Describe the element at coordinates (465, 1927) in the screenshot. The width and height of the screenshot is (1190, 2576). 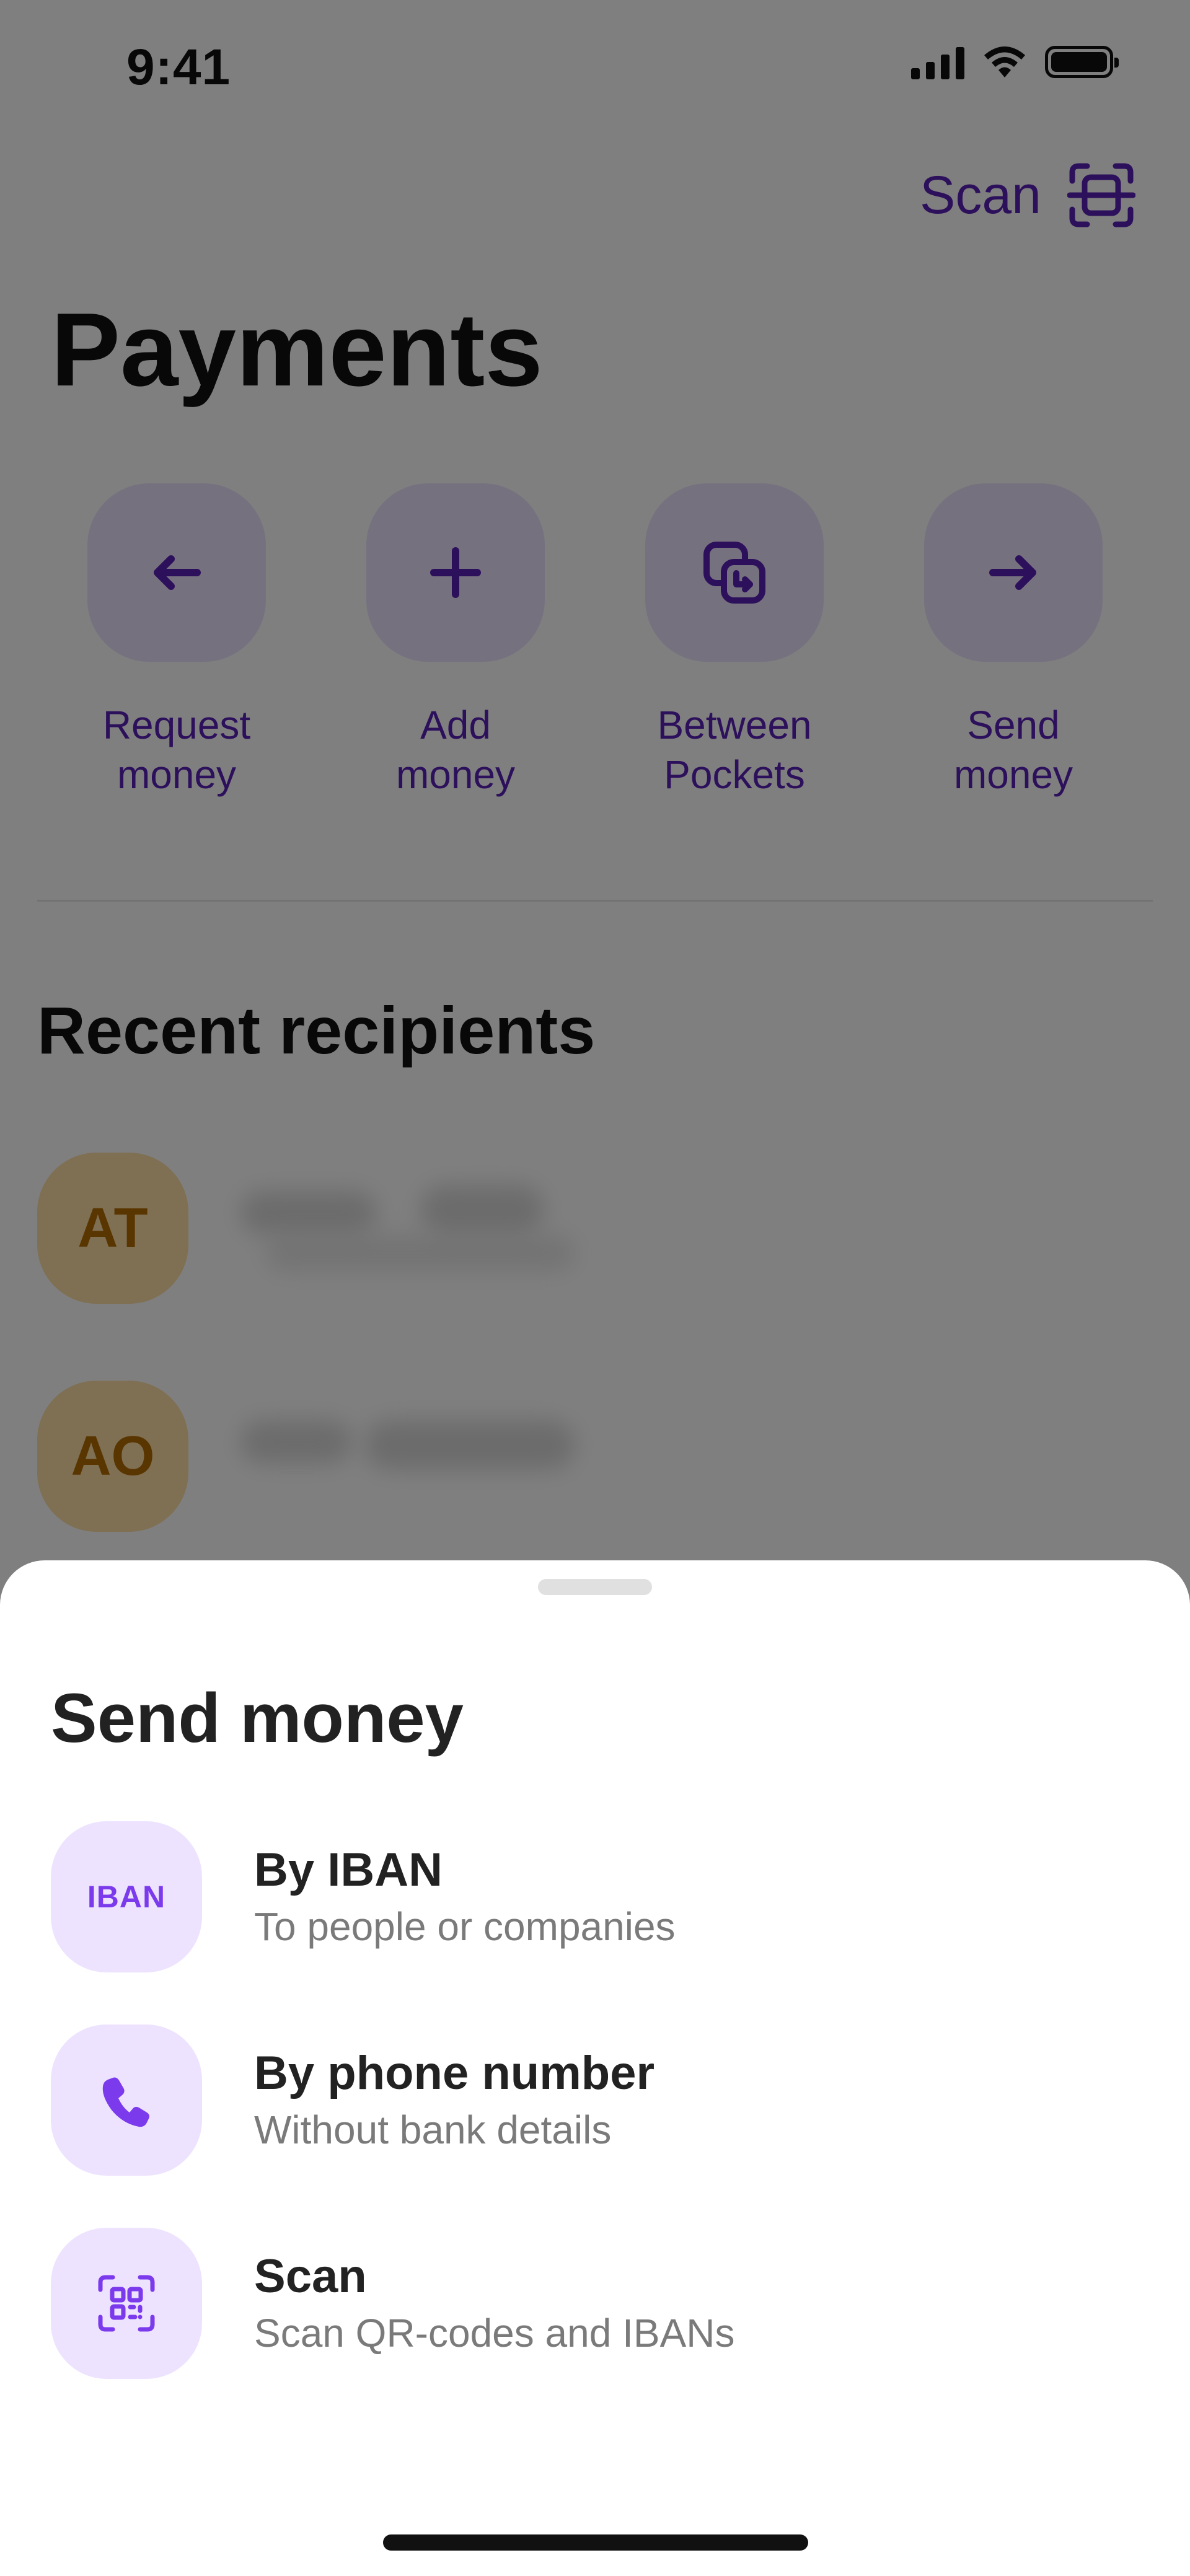
I see `option-subtitle: To people or companies` at that location.